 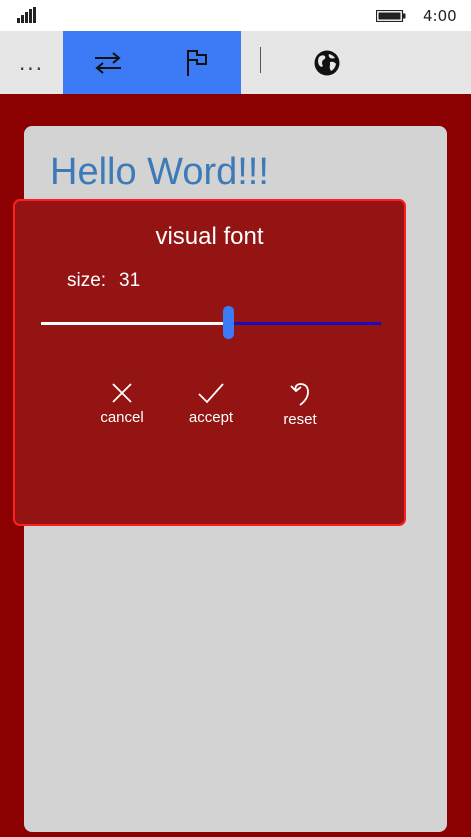 What do you see at coordinates (307, 323) in the screenshot?
I see `slider-track-empty` at bounding box center [307, 323].